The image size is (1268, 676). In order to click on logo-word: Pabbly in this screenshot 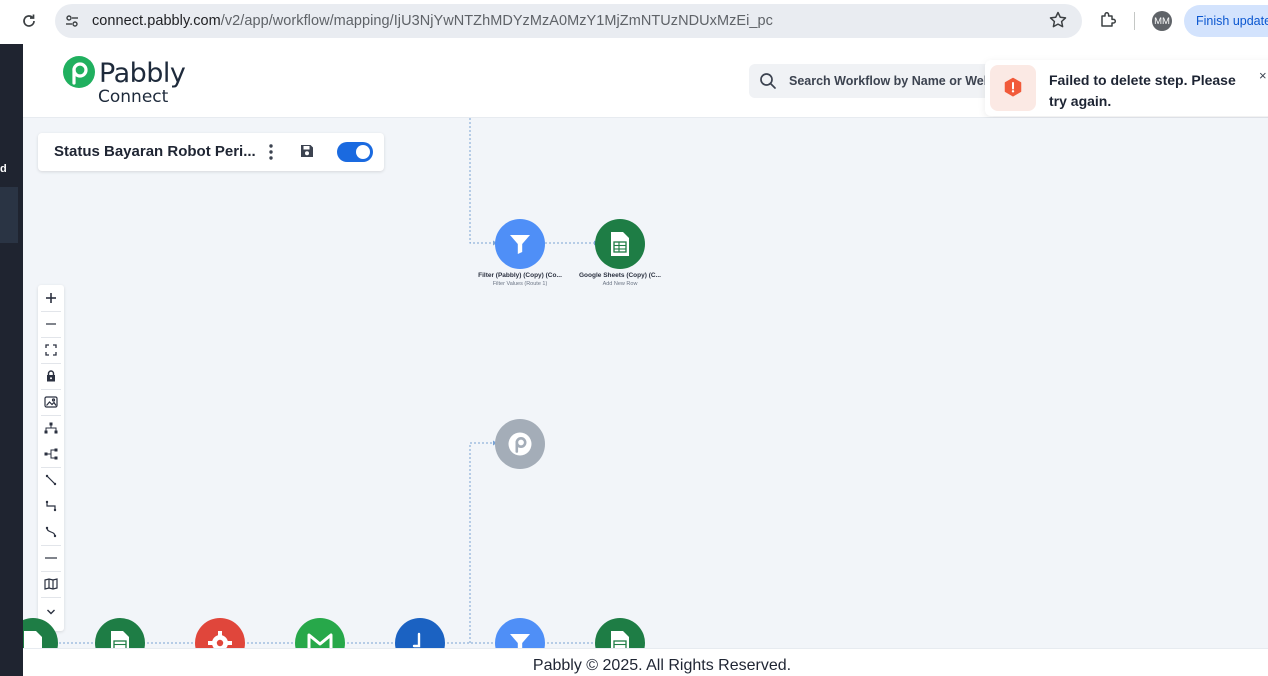, I will do `click(142, 73)`.